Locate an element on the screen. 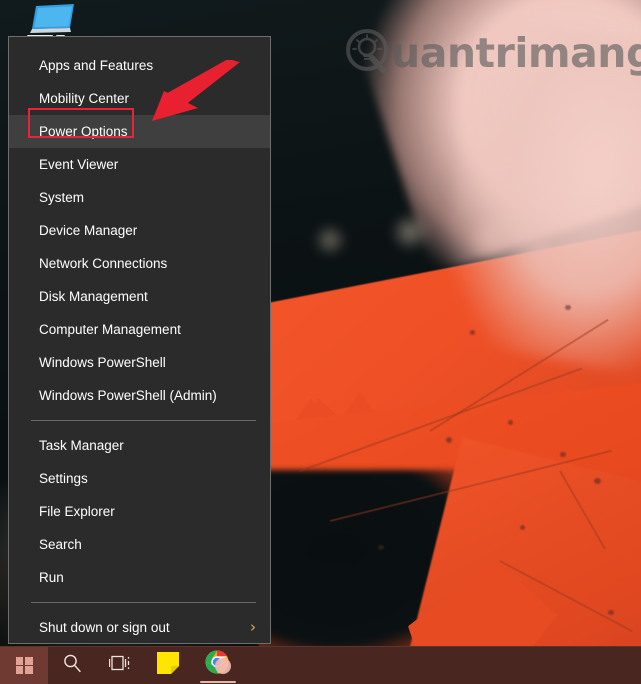 Image resolution: width=641 pixels, height=684 pixels. menu-item-label: Mobility Center is located at coordinates (84, 98).